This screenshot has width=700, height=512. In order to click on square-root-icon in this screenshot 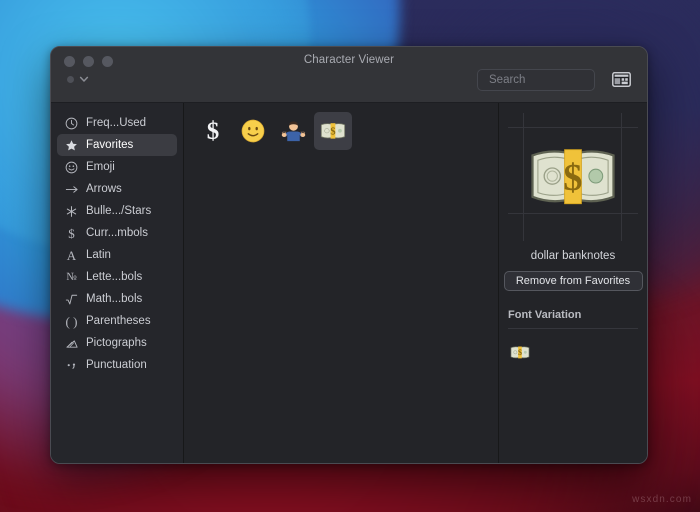, I will do `click(71, 299)`.